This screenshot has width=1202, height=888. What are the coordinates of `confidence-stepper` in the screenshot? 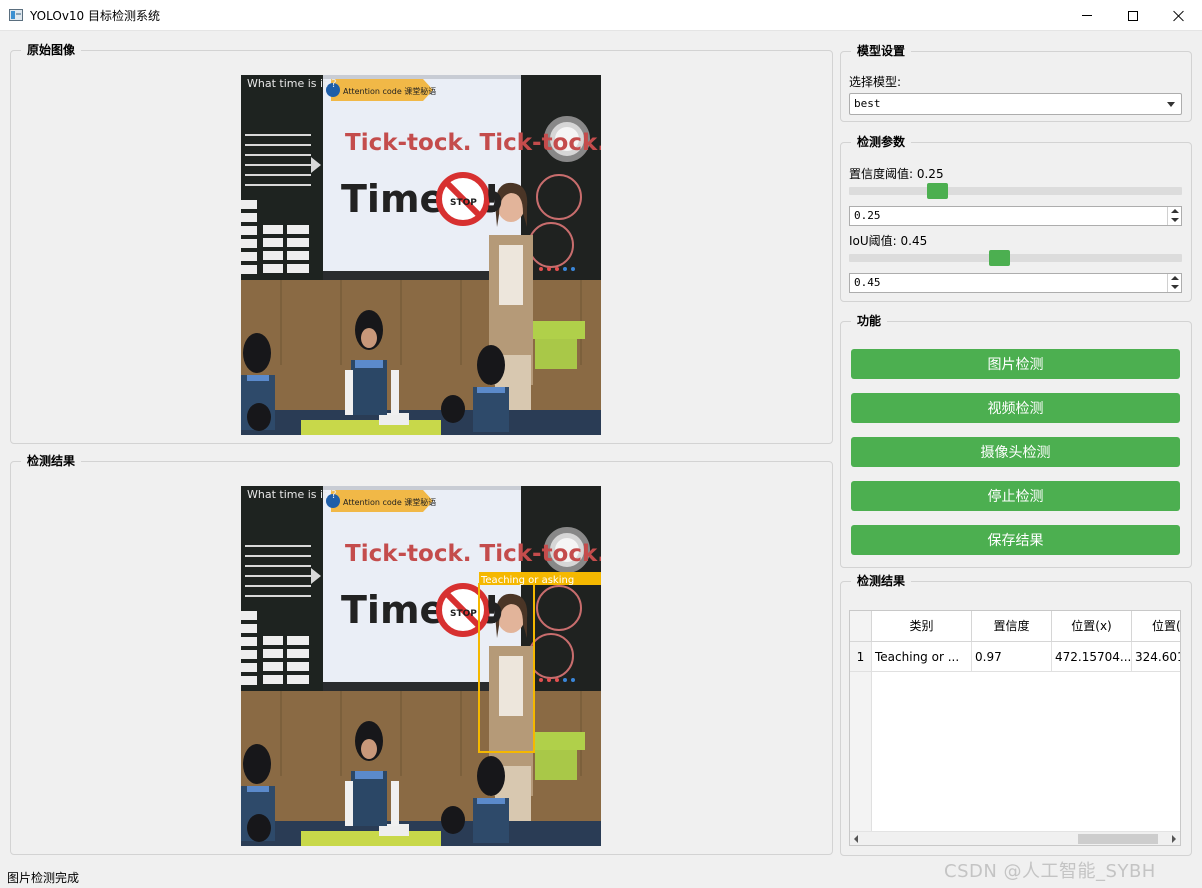 It's located at (1174, 216).